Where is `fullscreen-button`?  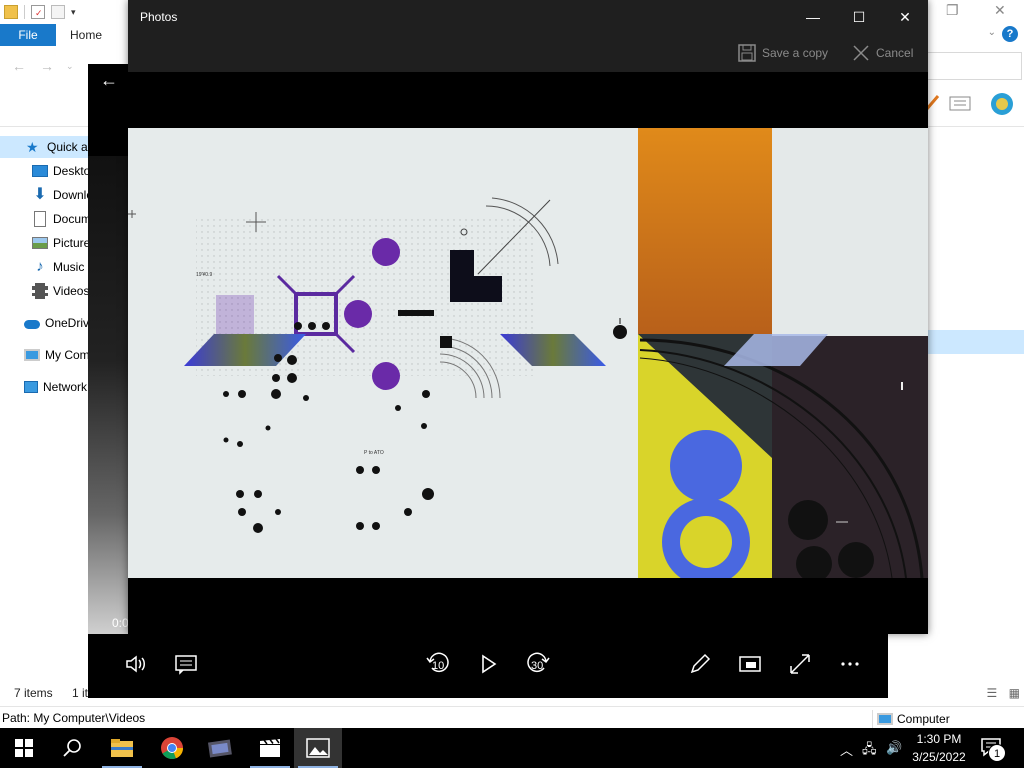 fullscreen-button is located at coordinates (800, 664).